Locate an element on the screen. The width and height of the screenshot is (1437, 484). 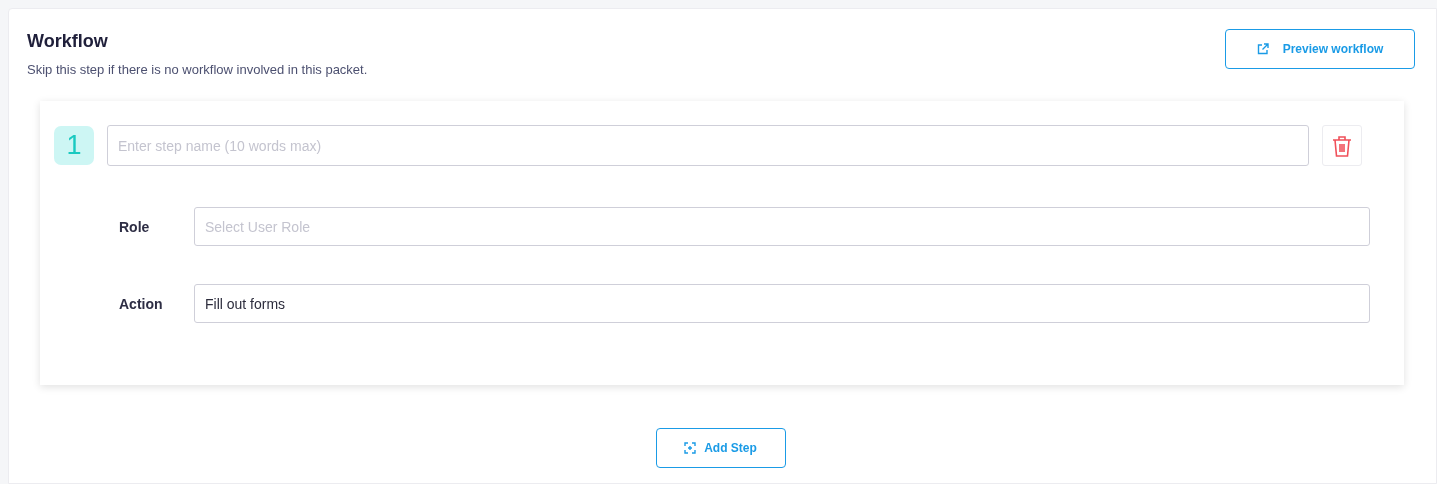
field-label: Role is located at coordinates (135, 226).